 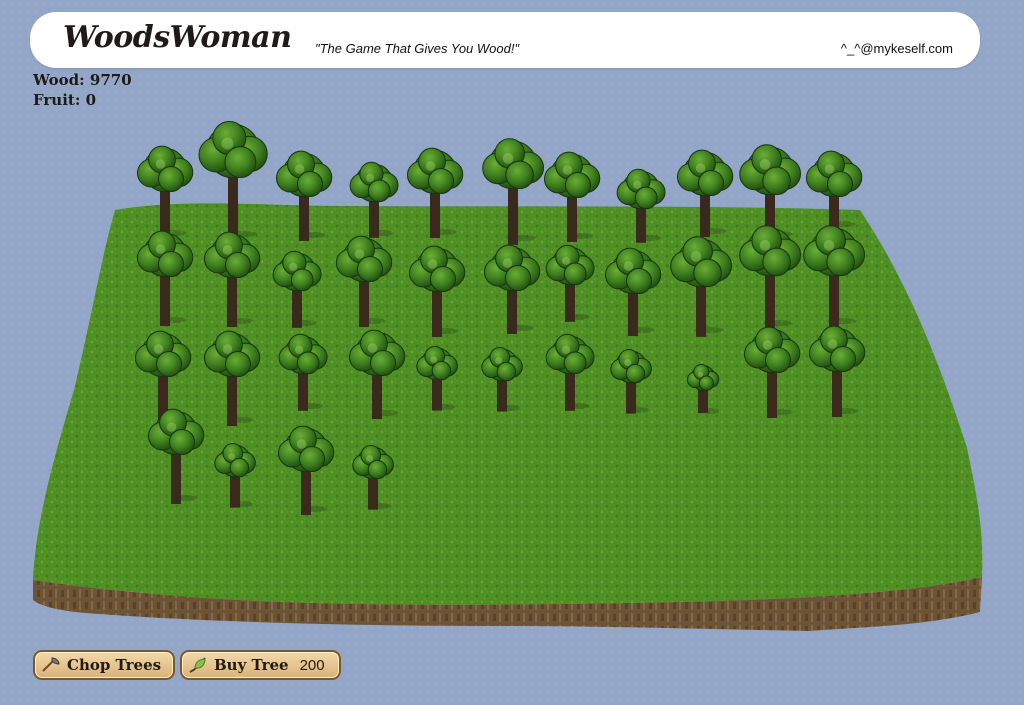 I want to click on seed-leaf-icon, so click(x=198, y=665).